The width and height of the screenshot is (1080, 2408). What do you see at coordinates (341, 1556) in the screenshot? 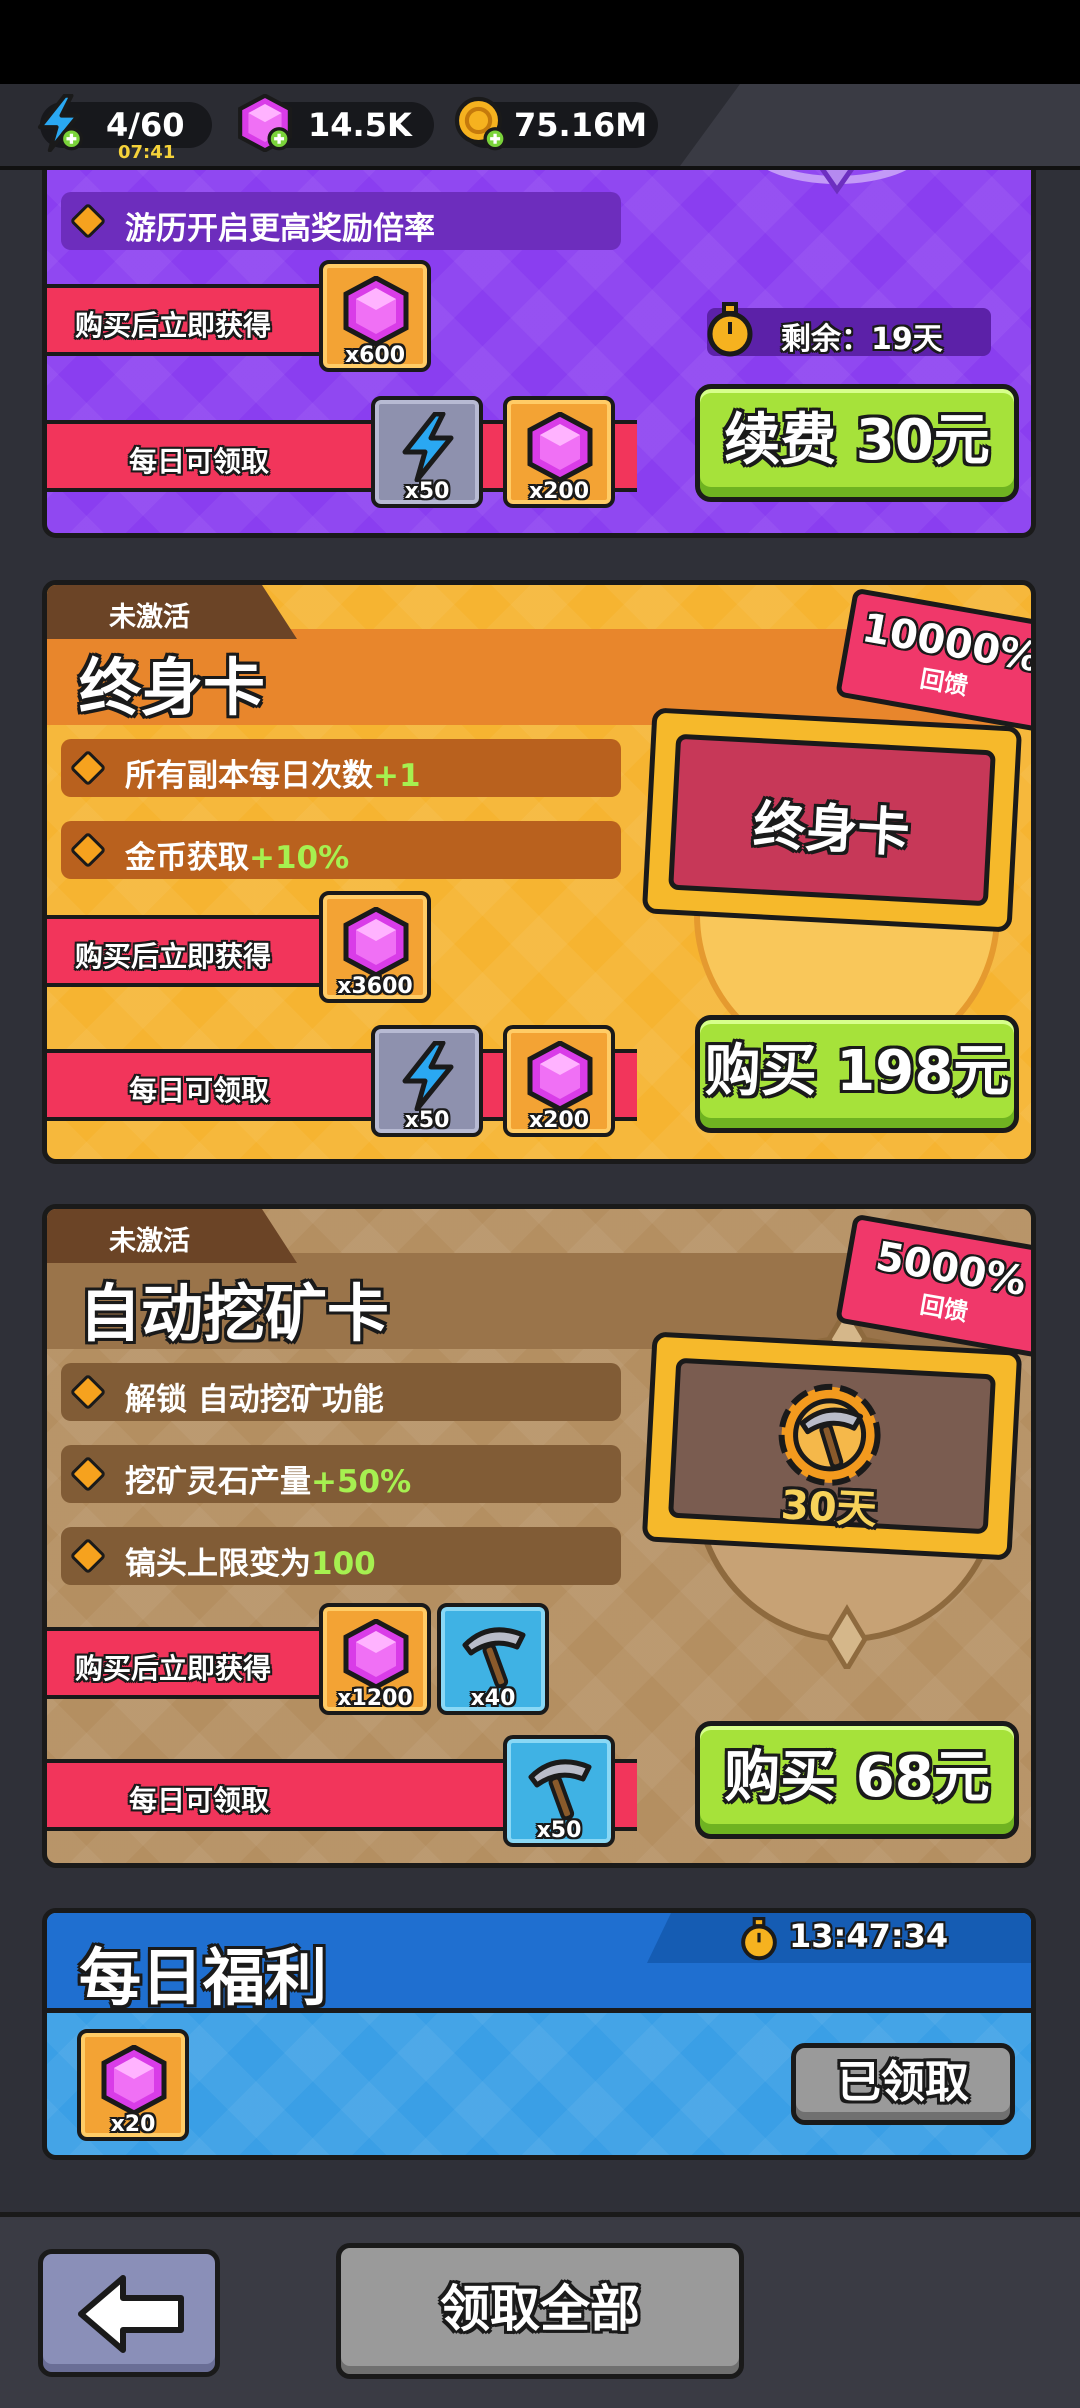
I see `feature-row: 镐头上限变为100` at bounding box center [341, 1556].